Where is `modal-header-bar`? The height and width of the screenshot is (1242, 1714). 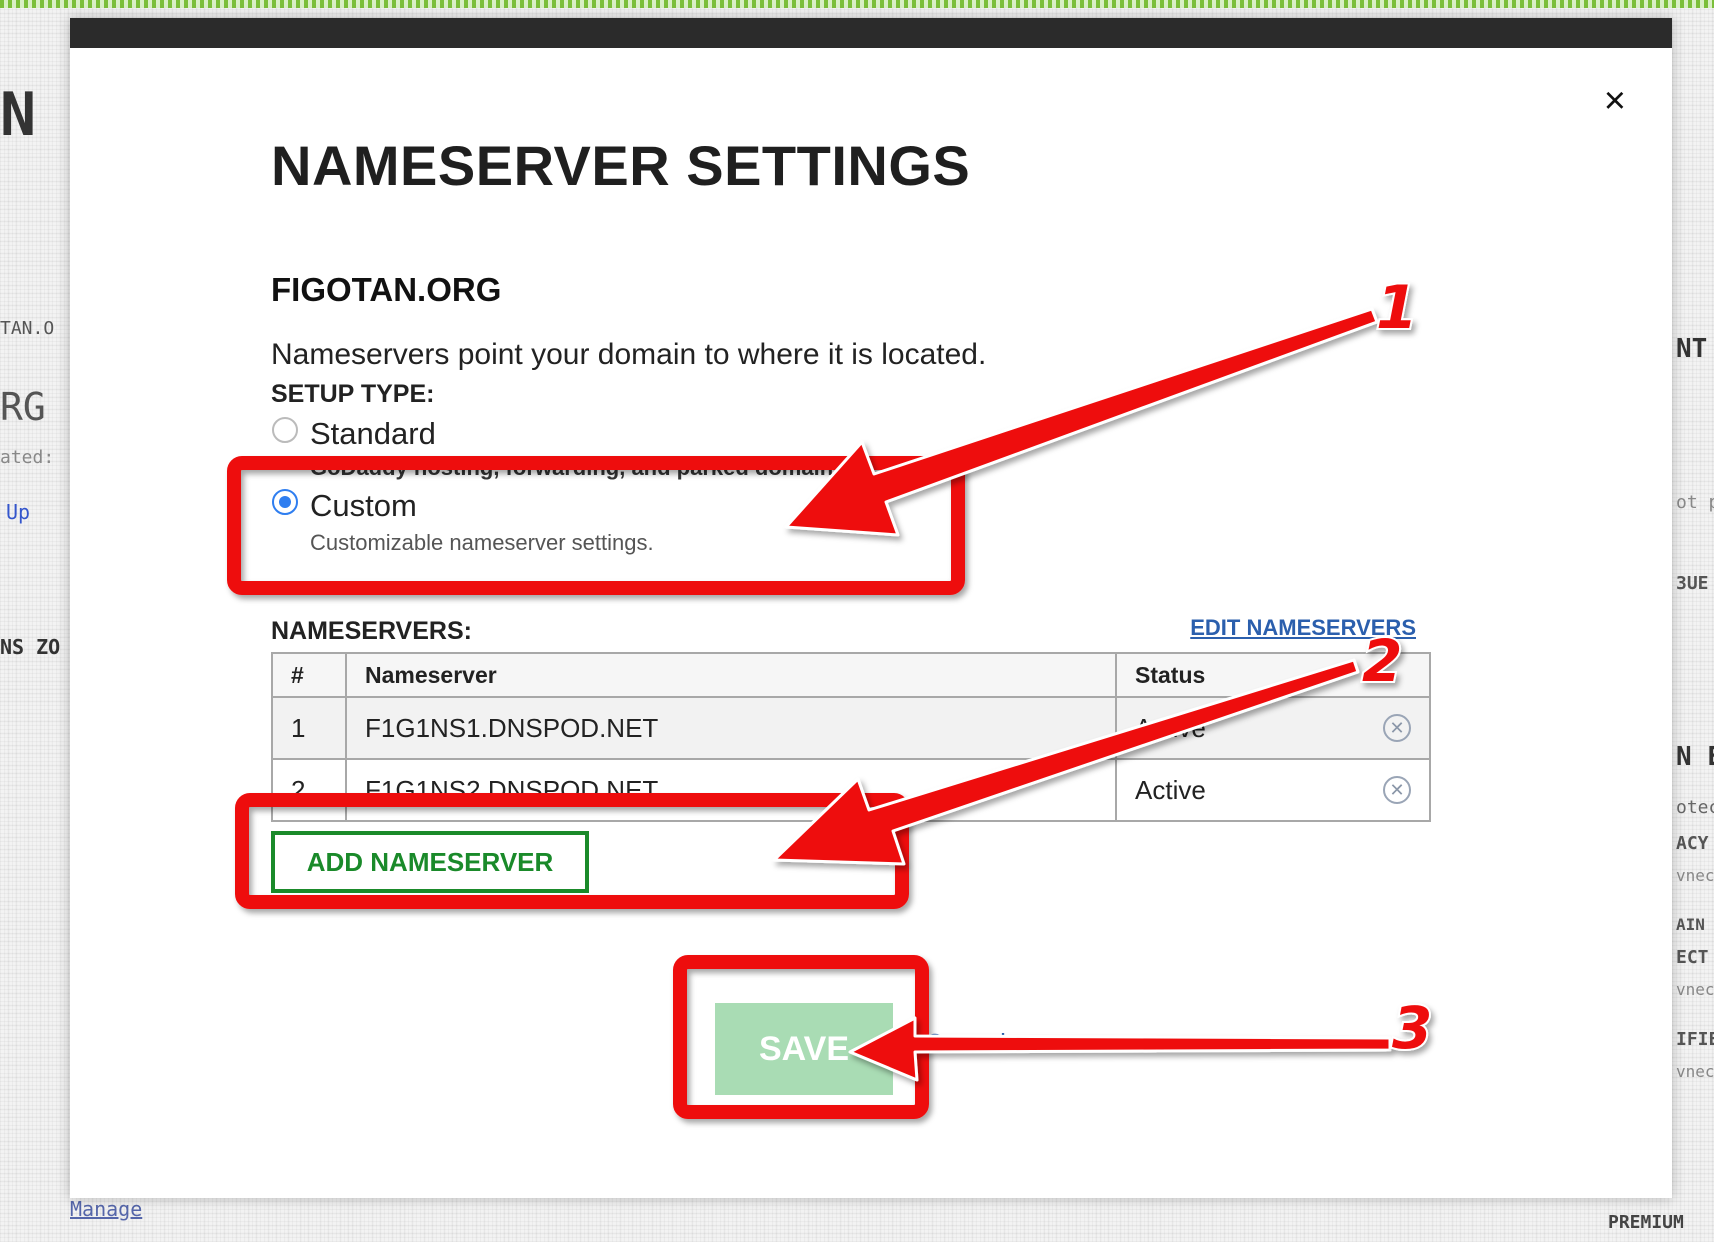 modal-header-bar is located at coordinates (871, 33).